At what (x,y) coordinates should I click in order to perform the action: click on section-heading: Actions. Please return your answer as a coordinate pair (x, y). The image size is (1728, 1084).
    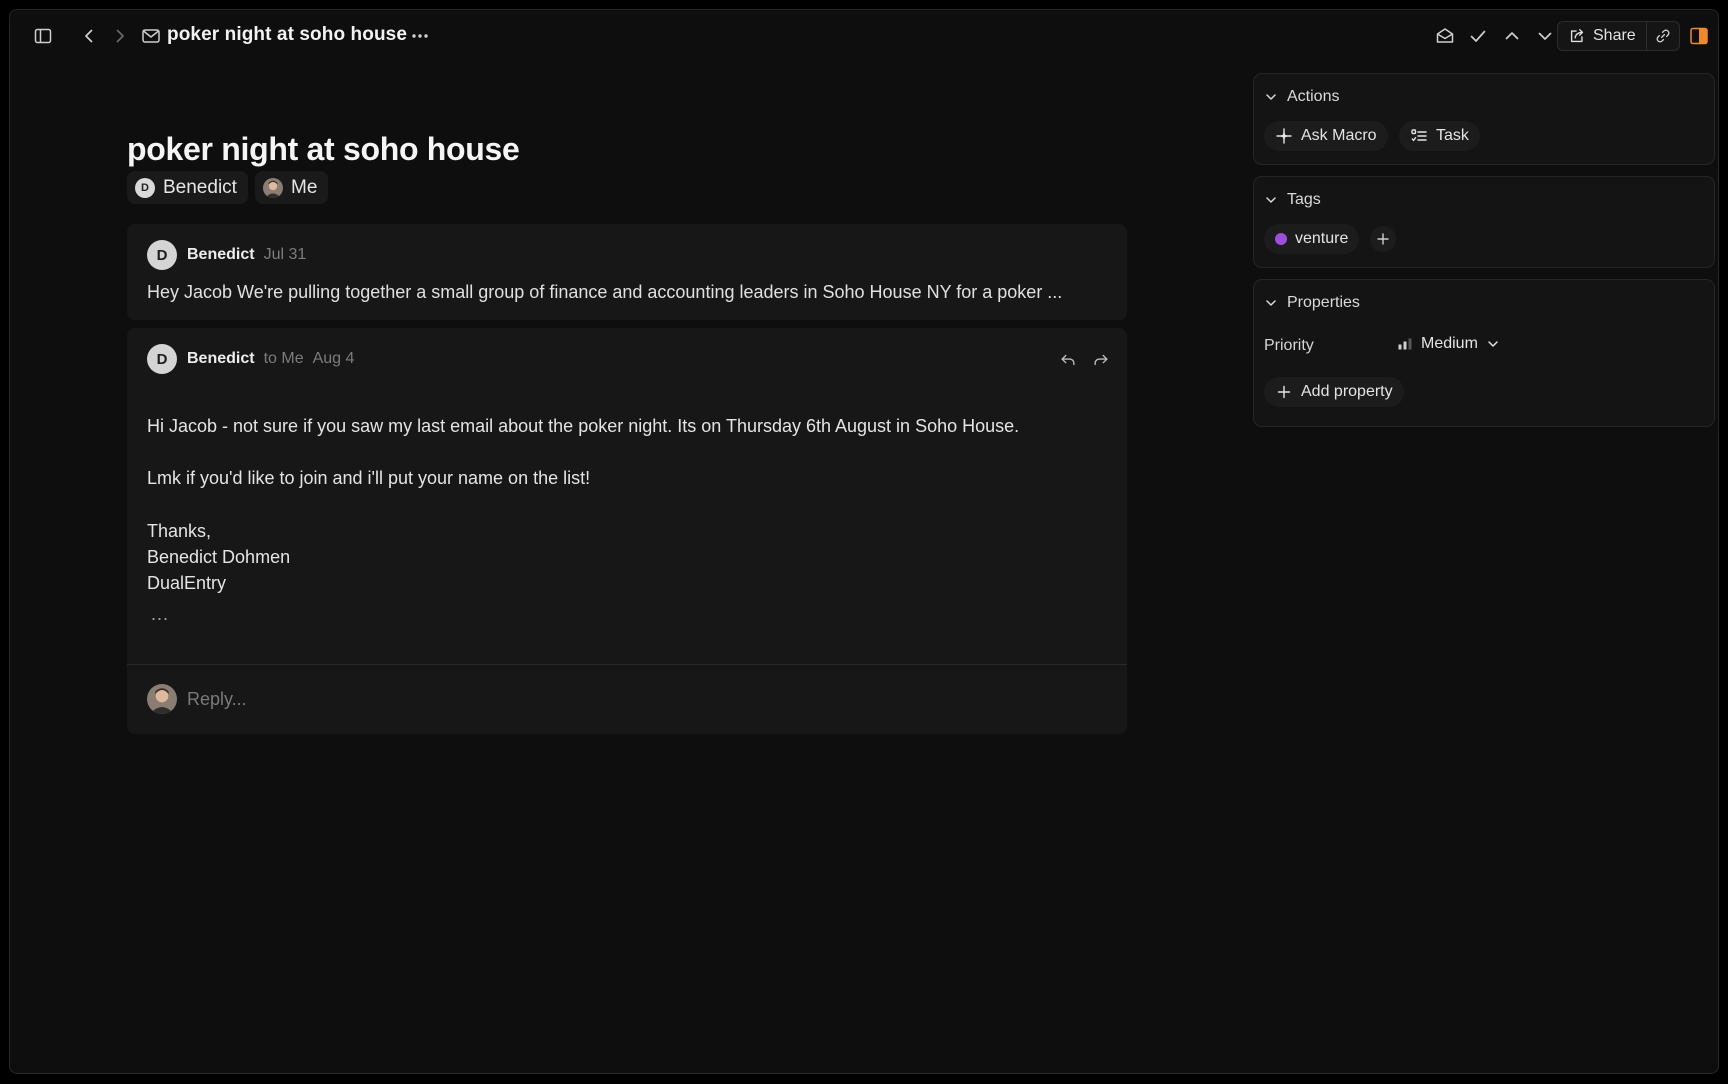
    Looking at the image, I should click on (1313, 96).